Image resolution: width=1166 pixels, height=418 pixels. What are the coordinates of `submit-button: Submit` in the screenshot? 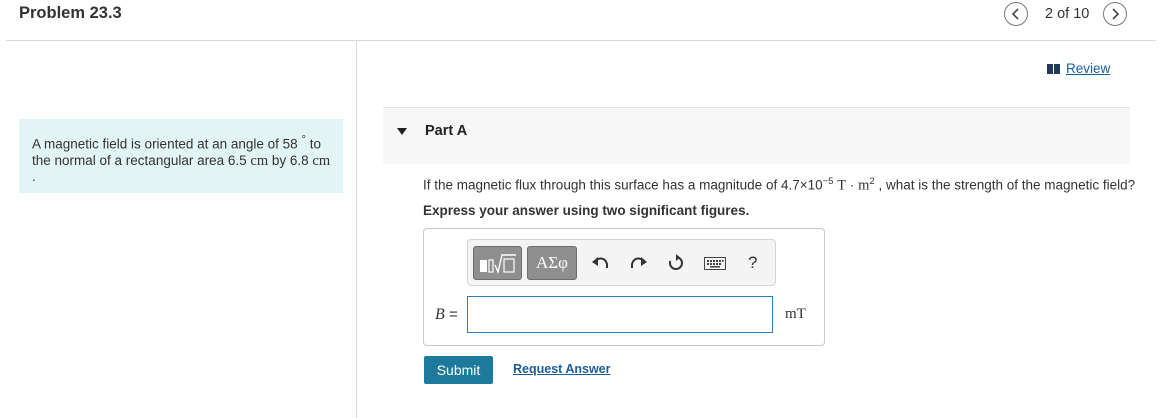 It's located at (458, 370).